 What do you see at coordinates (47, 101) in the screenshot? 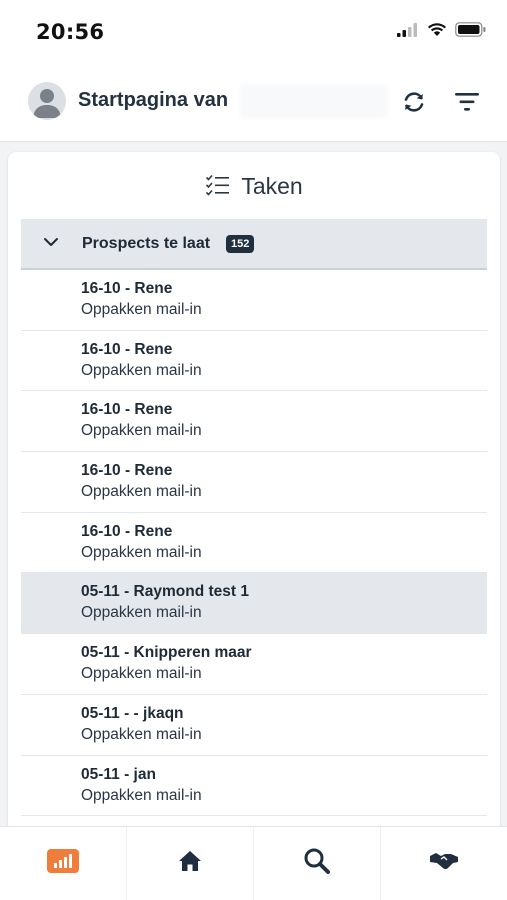
I see `user-avatar-icon` at bounding box center [47, 101].